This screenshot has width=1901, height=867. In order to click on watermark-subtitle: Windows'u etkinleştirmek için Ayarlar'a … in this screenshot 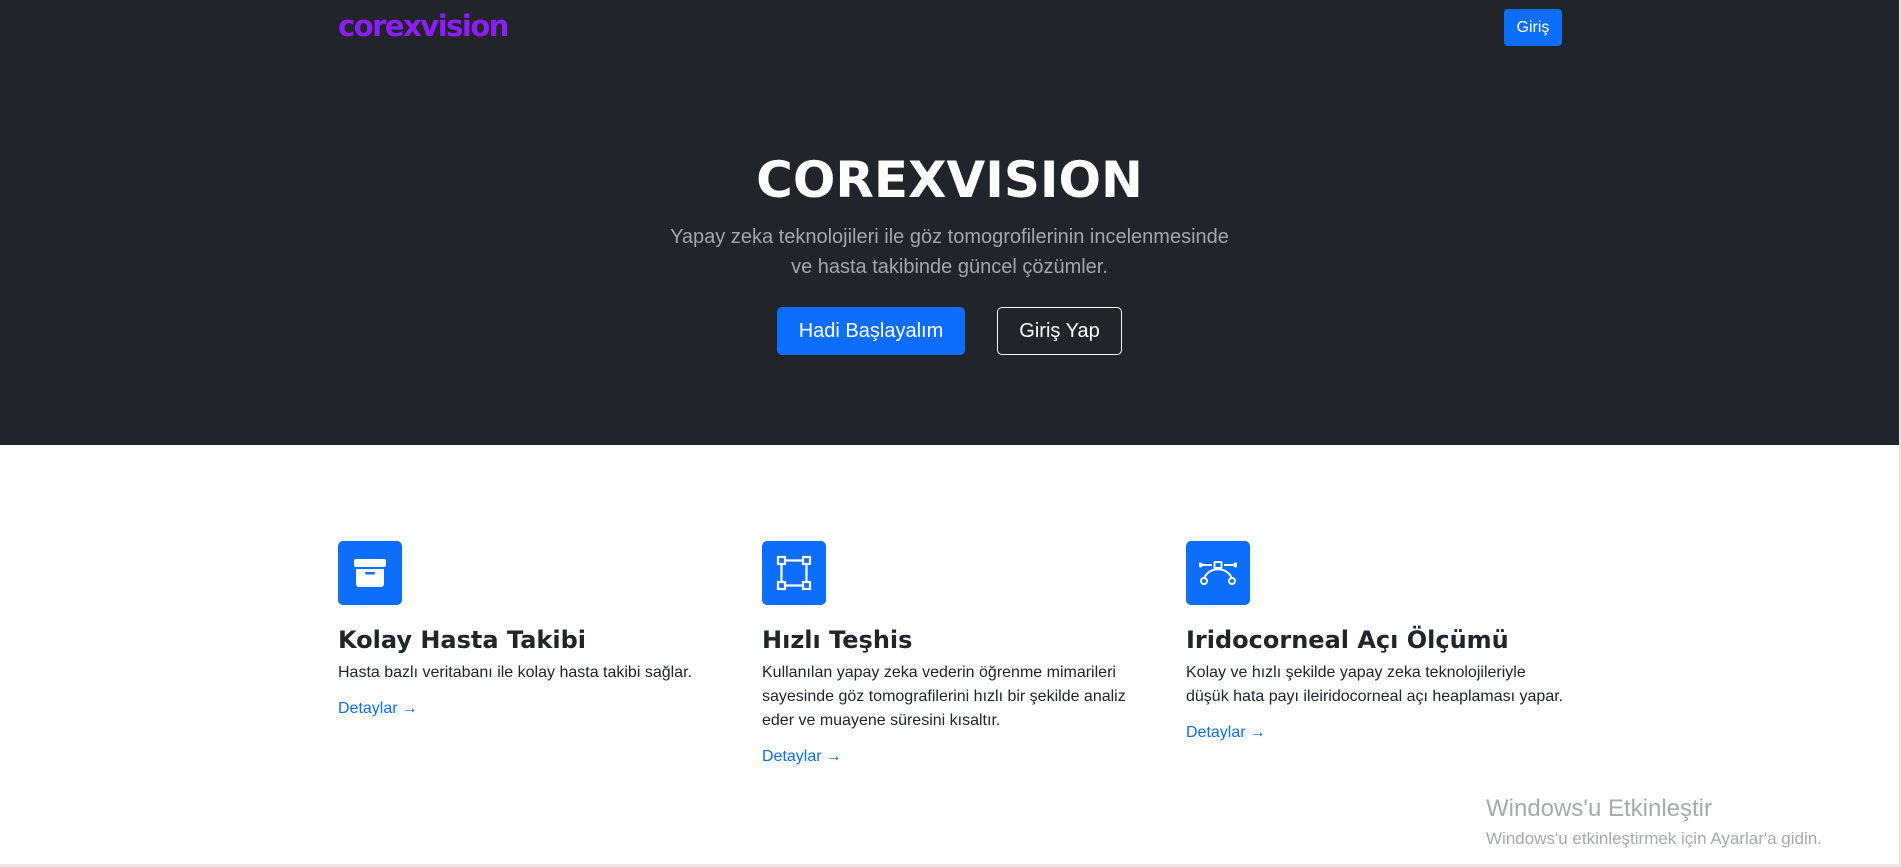, I will do `click(1654, 838)`.